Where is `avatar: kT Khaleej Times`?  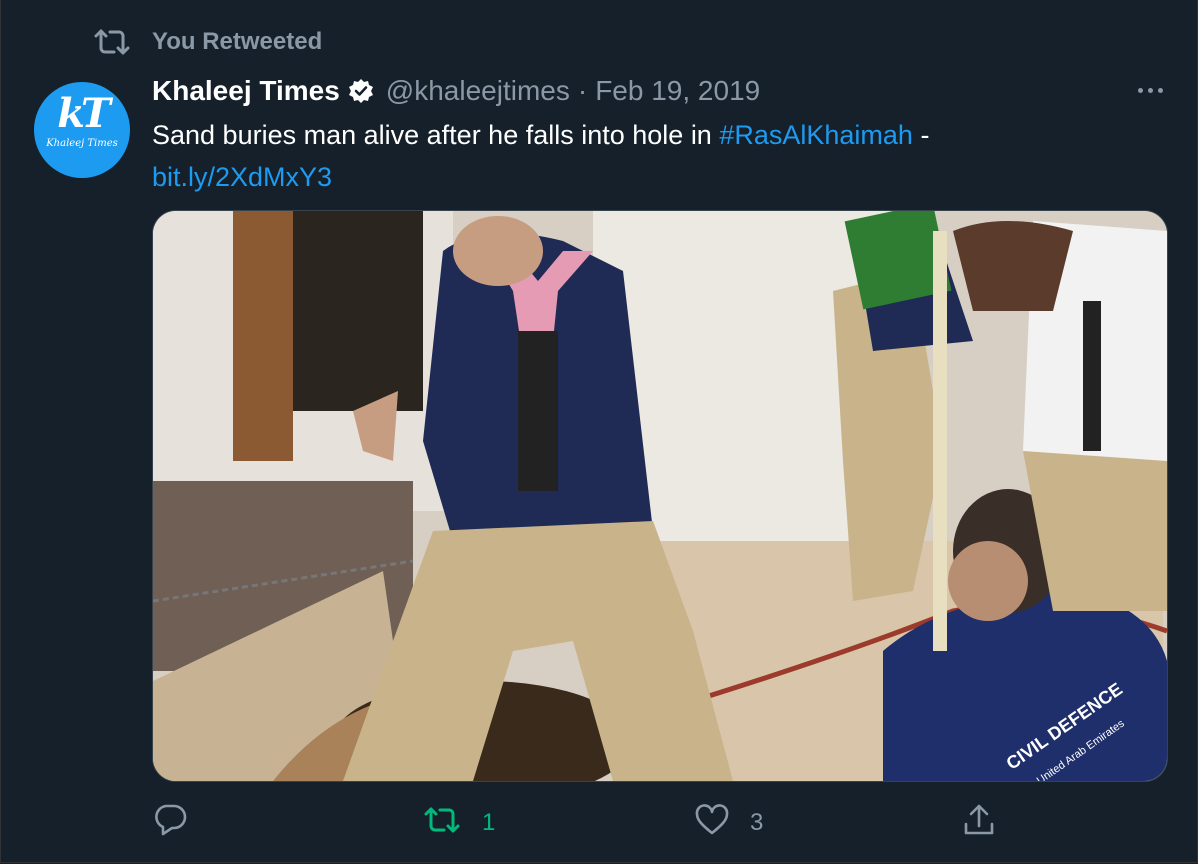
avatar: kT Khaleej Times is located at coordinates (82, 130).